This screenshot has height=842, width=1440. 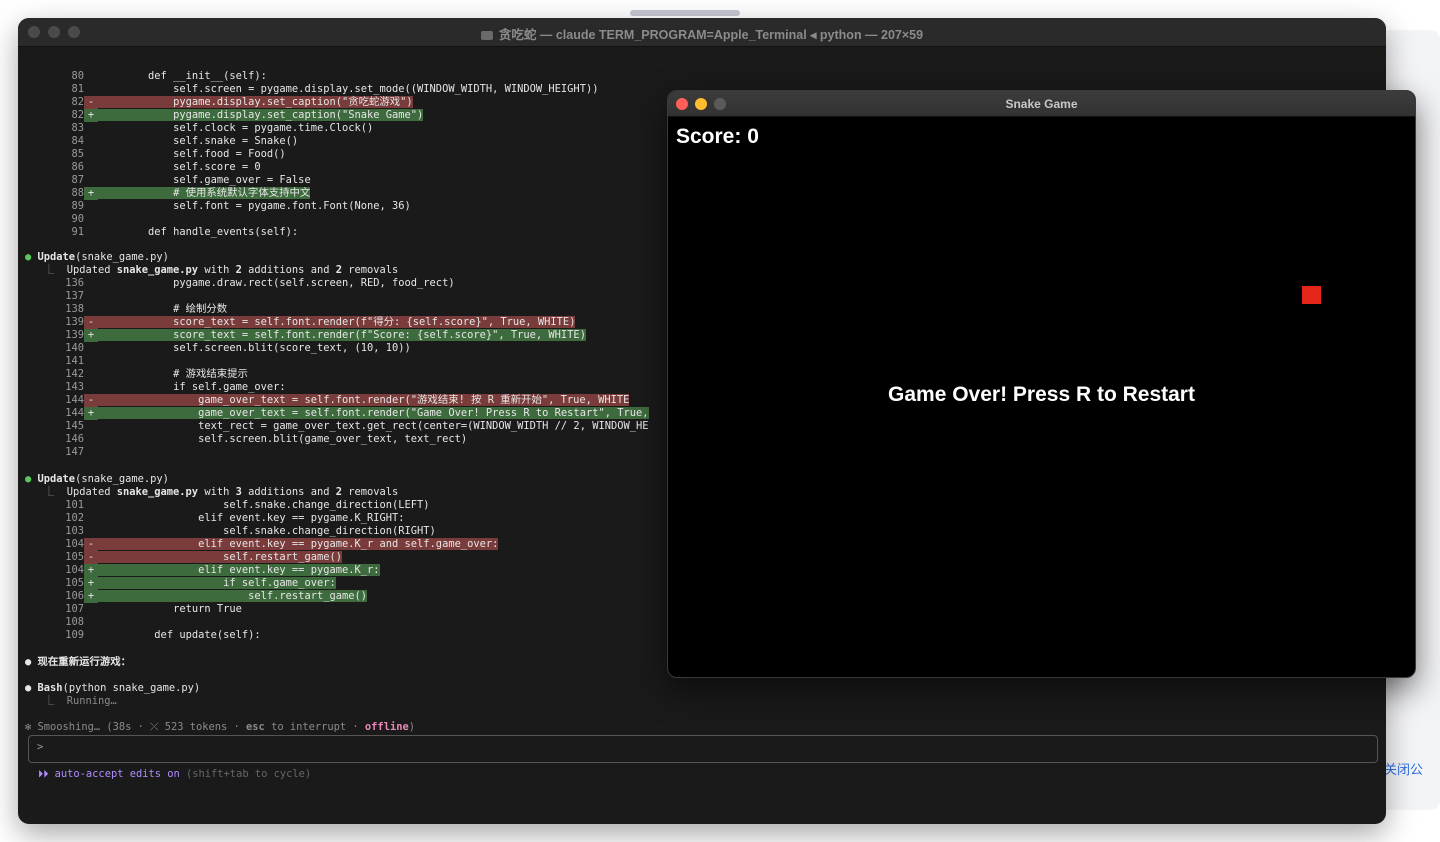 What do you see at coordinates (158, 141) in the screenshot?
I see `diff-line: 84 self.snake = Snake()` at bounding box center [158, 141].